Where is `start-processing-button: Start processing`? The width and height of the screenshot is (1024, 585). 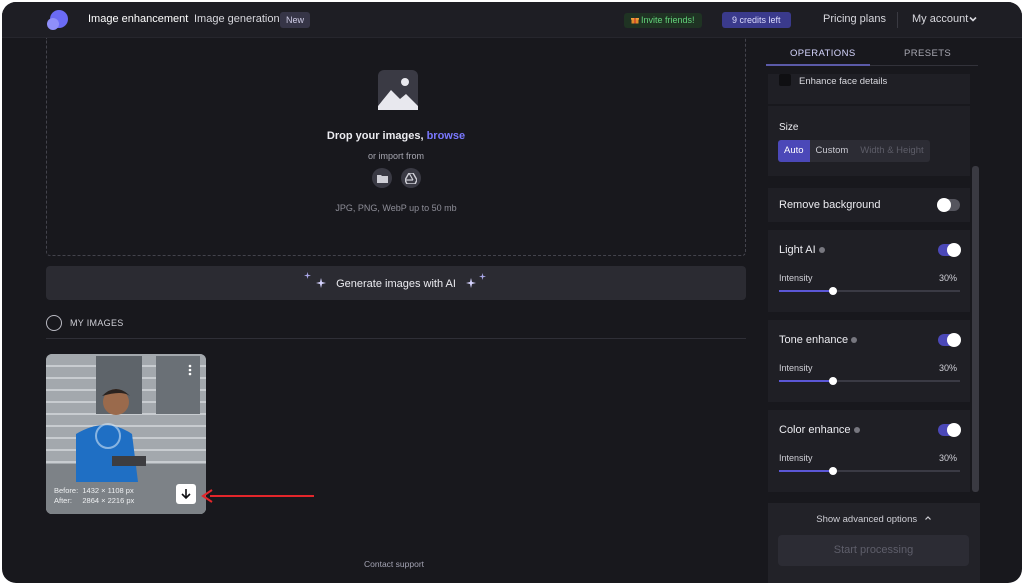 start-processing-button: Start processing is located at coordinates (873, 550).